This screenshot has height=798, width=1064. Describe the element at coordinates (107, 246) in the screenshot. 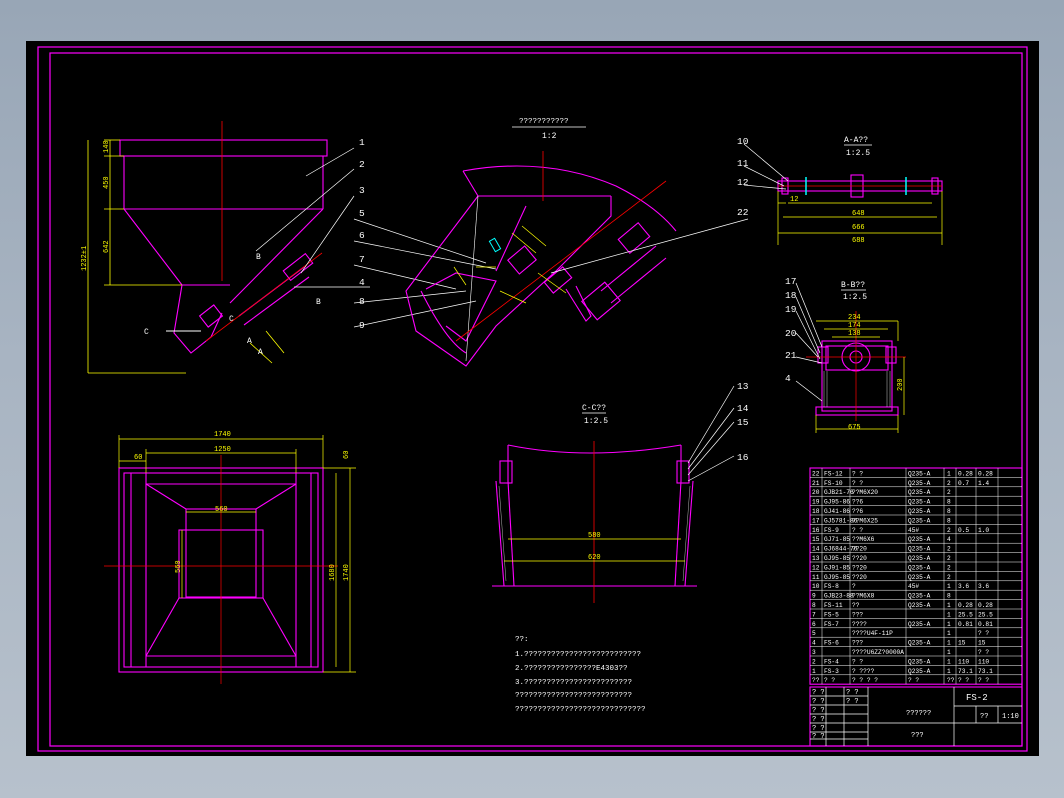

I see `dim-left-642: 642` at that location.